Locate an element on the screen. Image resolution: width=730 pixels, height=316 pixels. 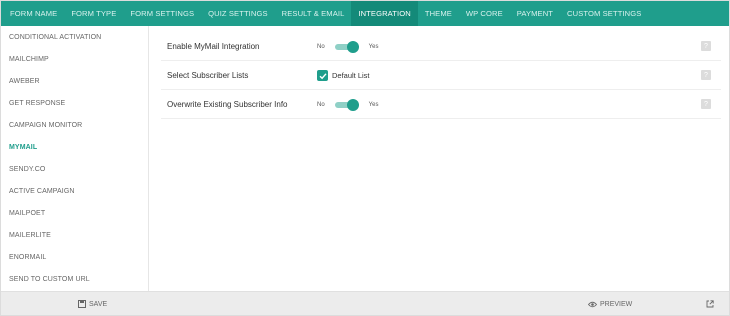
sidebar-item-mailpoet: MAILPOET is located at coordinates (74, 213).